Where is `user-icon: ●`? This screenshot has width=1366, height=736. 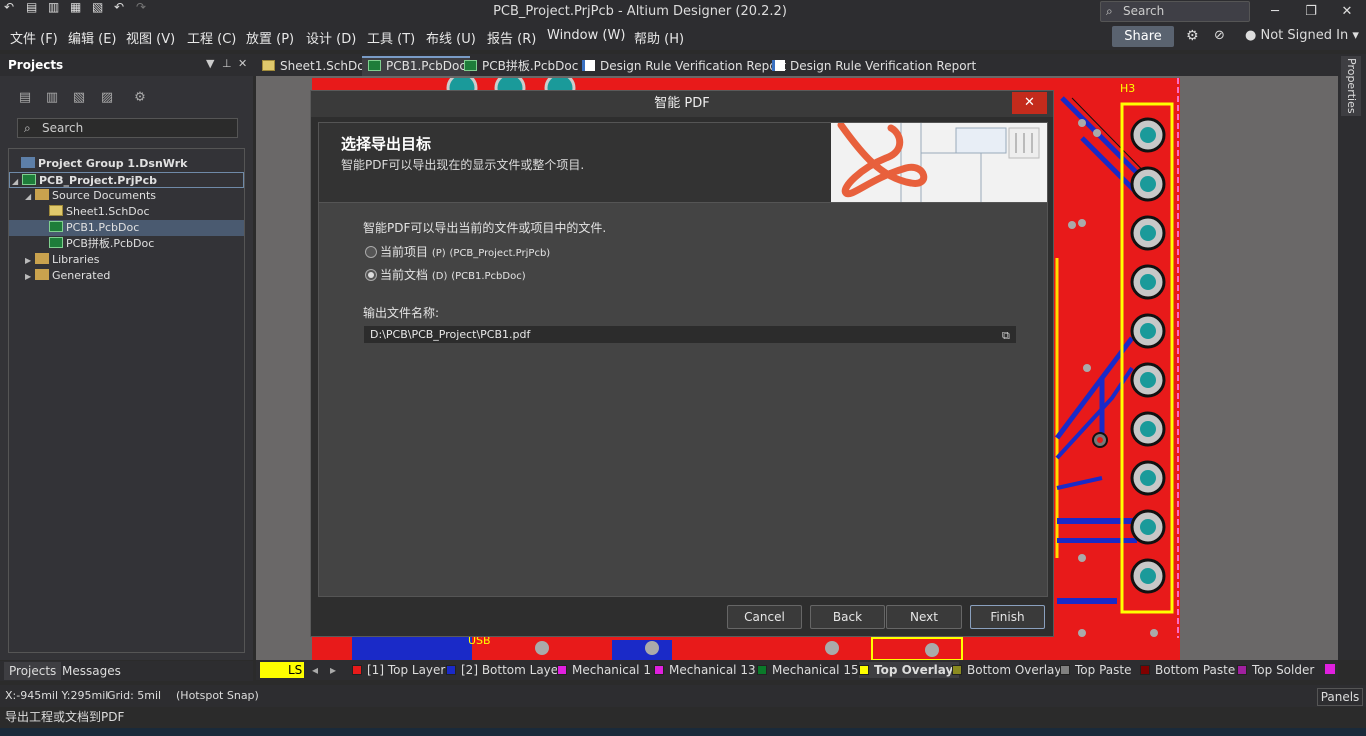
user-icon: ● is located at coordinates (1253, 35).